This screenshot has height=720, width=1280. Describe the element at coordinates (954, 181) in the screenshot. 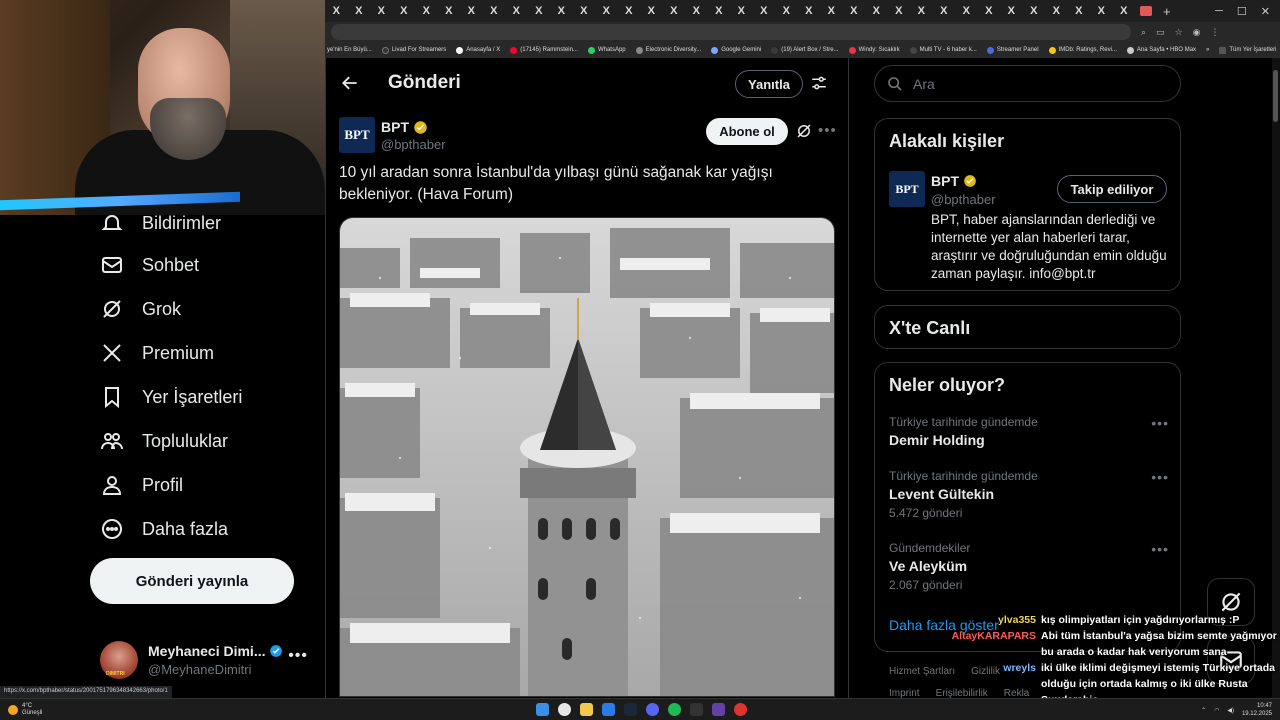

I see `related-name: BPT` at that location.